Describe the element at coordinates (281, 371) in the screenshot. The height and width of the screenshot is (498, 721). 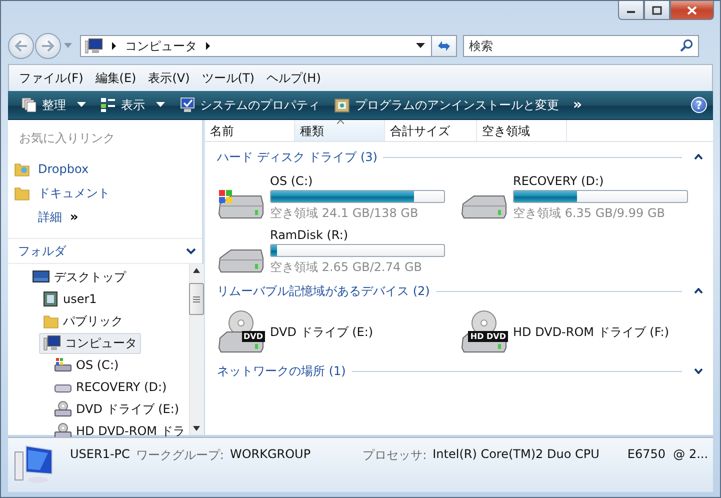
I see `group-header: ネットワークの場所 (1)` at that location.